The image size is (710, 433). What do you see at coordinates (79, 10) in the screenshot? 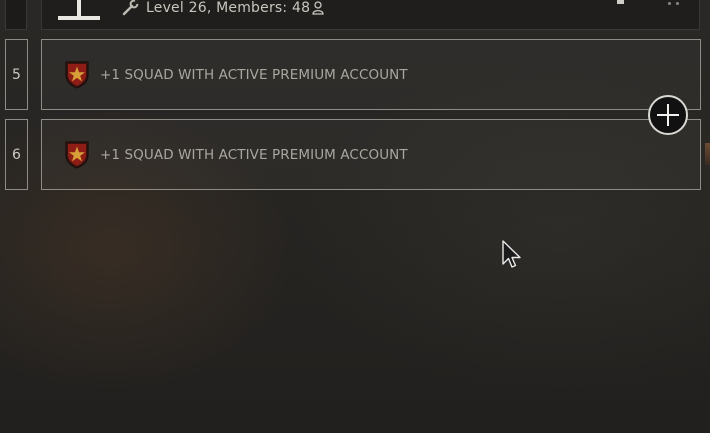
I see `clan-emblem-icon` at bounding box center [79, 10].